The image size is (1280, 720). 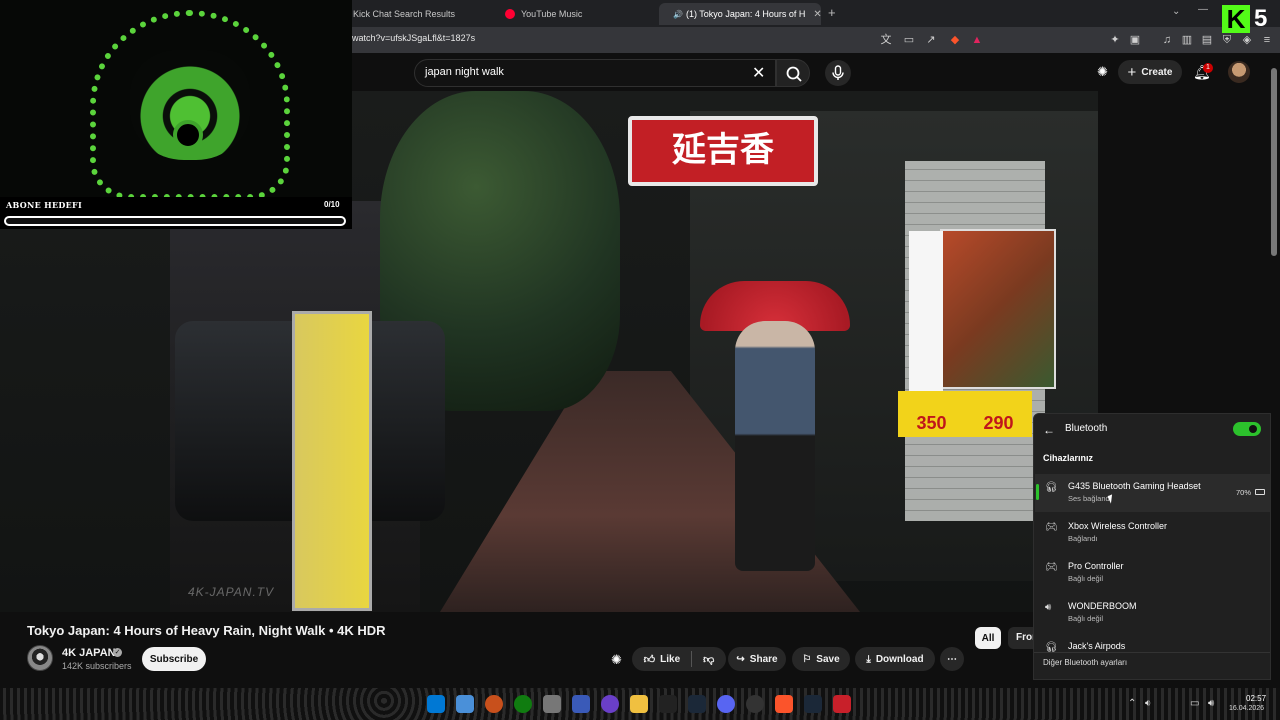 I want to click on sidebar-icon: ▣, so click(x=1135, y=40).